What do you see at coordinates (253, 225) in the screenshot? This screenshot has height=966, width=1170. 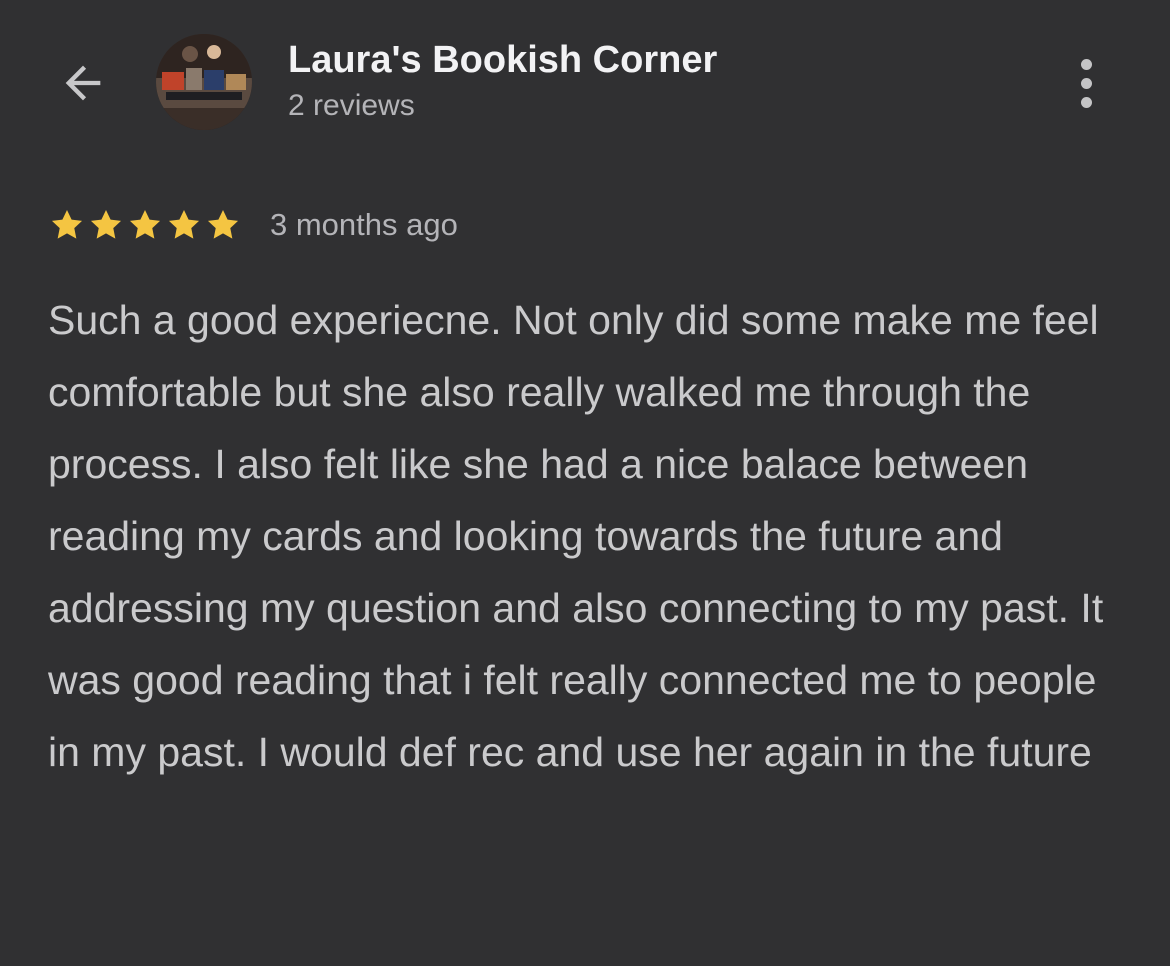 I see `review-meta: 3 months ago` at bounding box center [253, 225].